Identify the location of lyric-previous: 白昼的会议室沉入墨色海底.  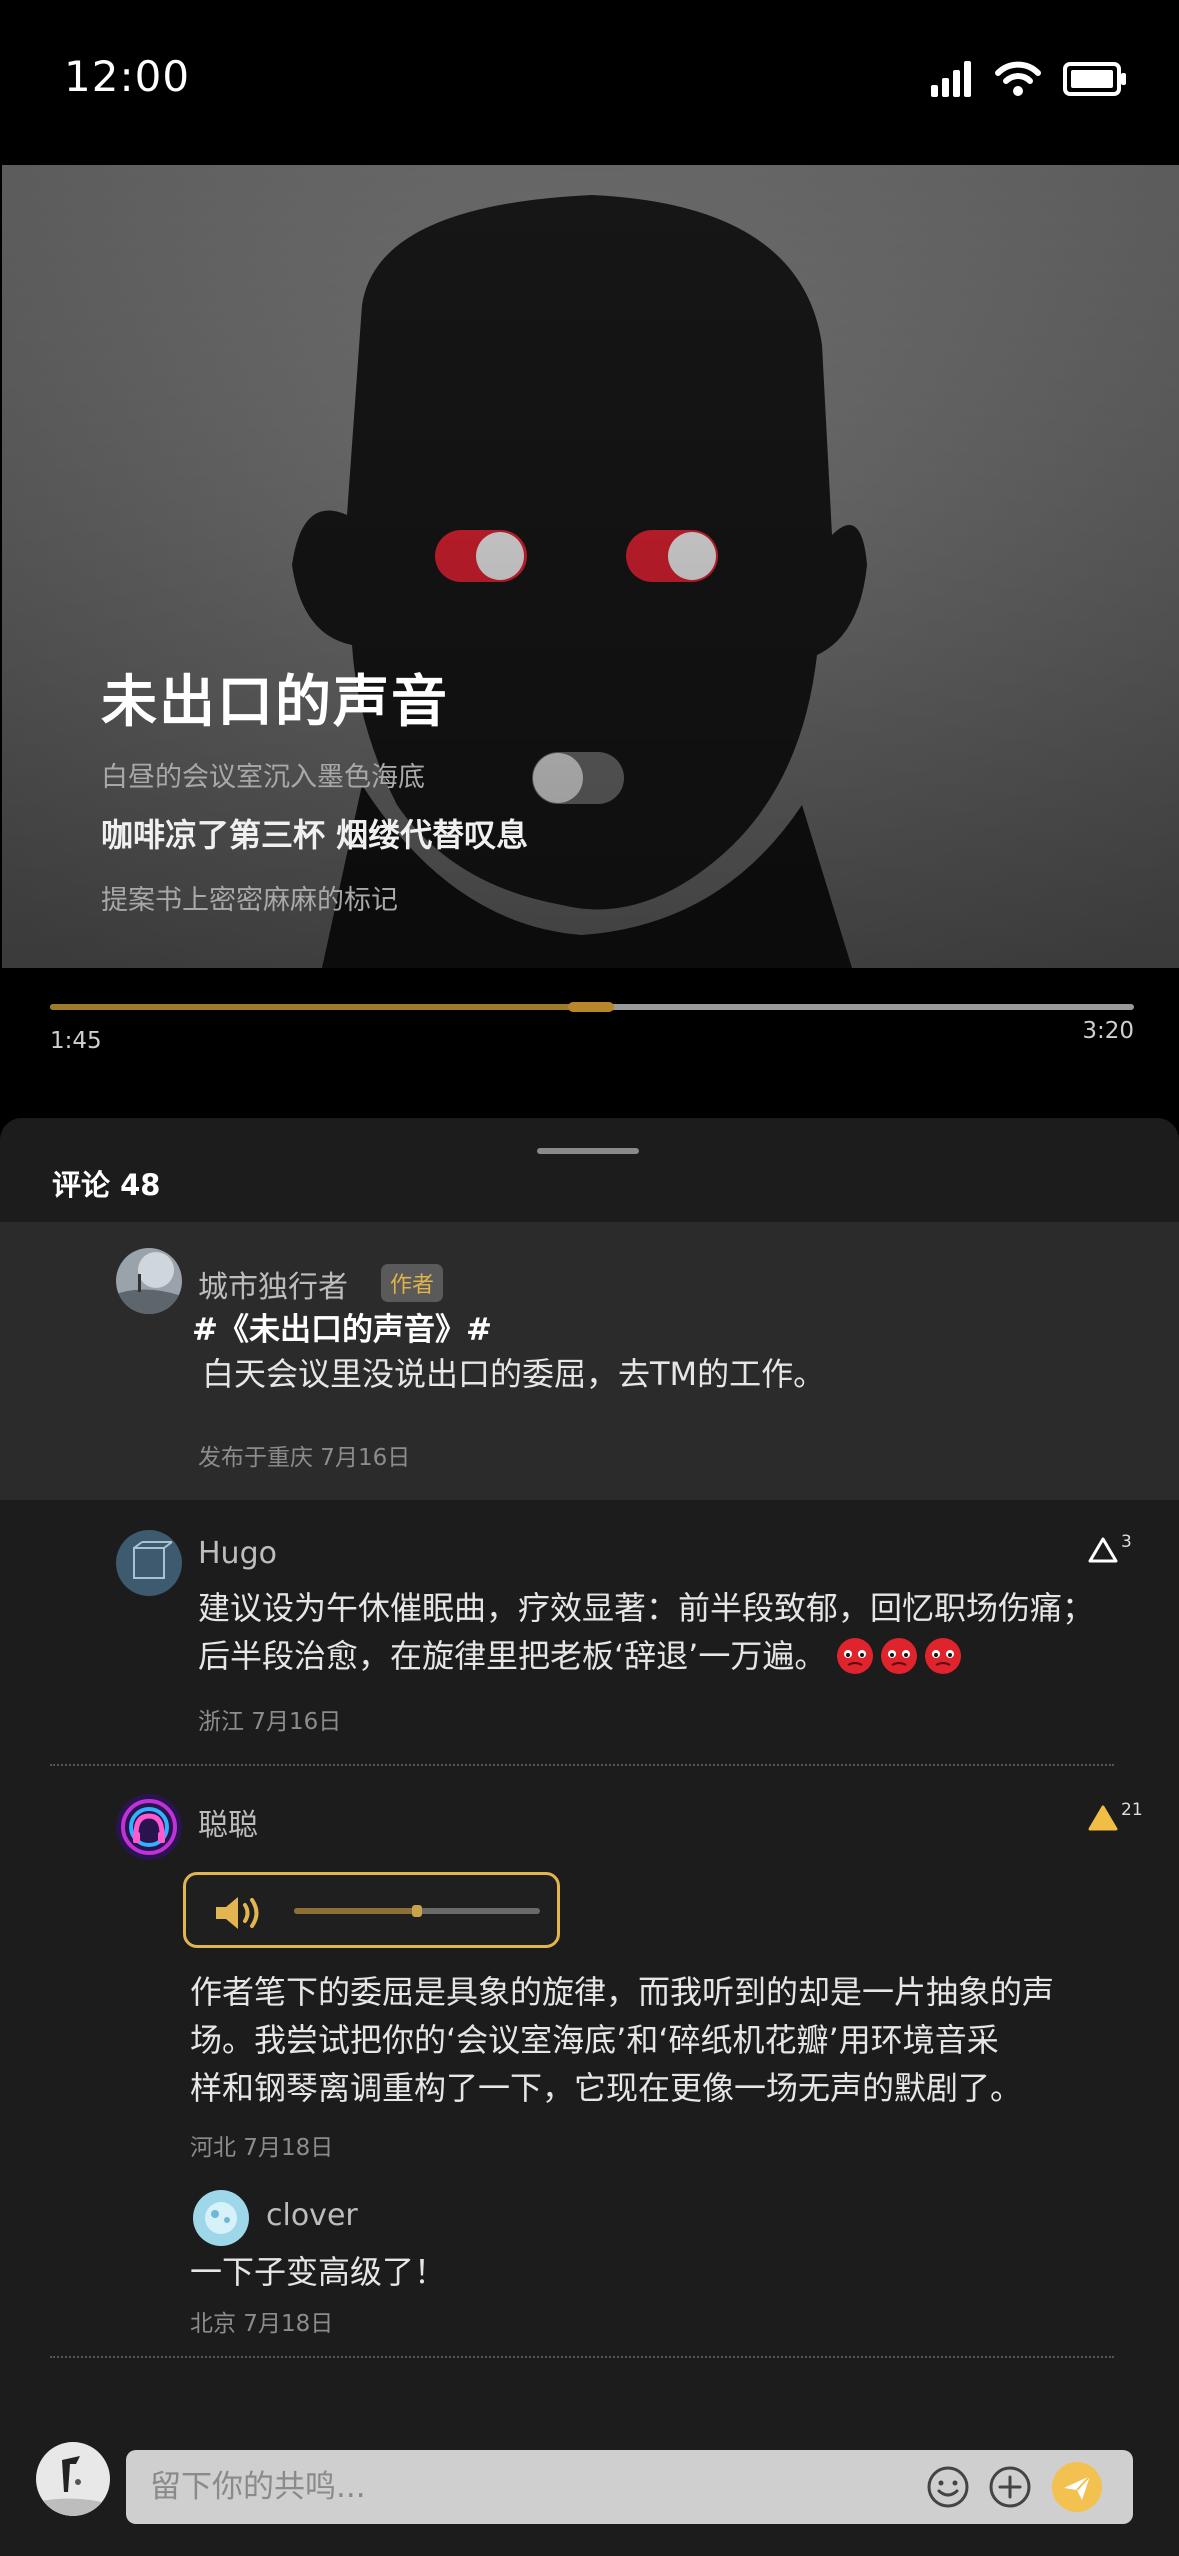
(263, 777).